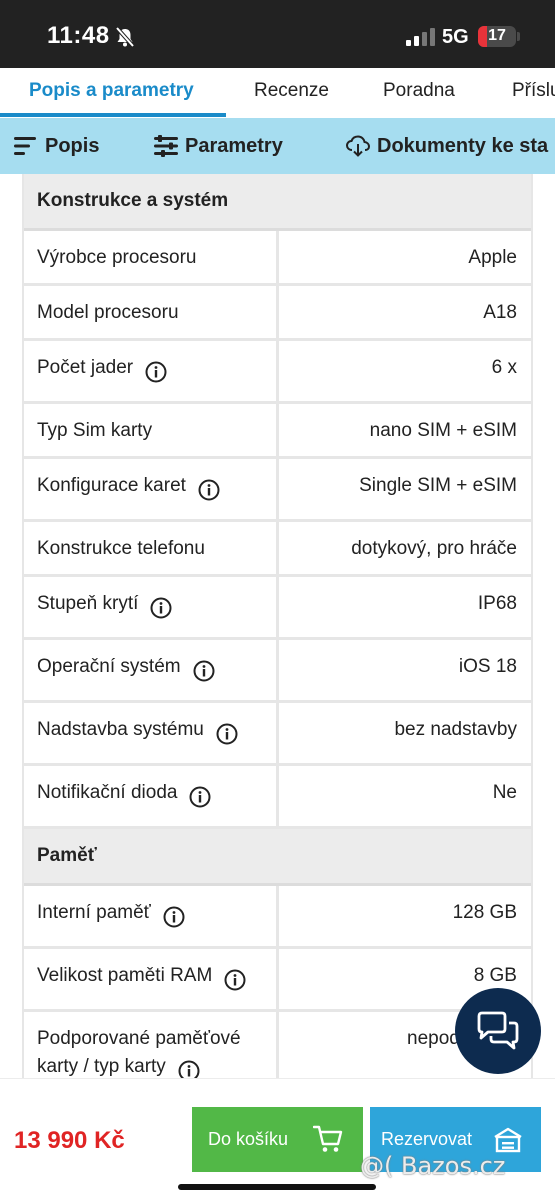 The width and height of the screenshot is (555, 1200). I want to click on signal-icon, so click(420, 37).